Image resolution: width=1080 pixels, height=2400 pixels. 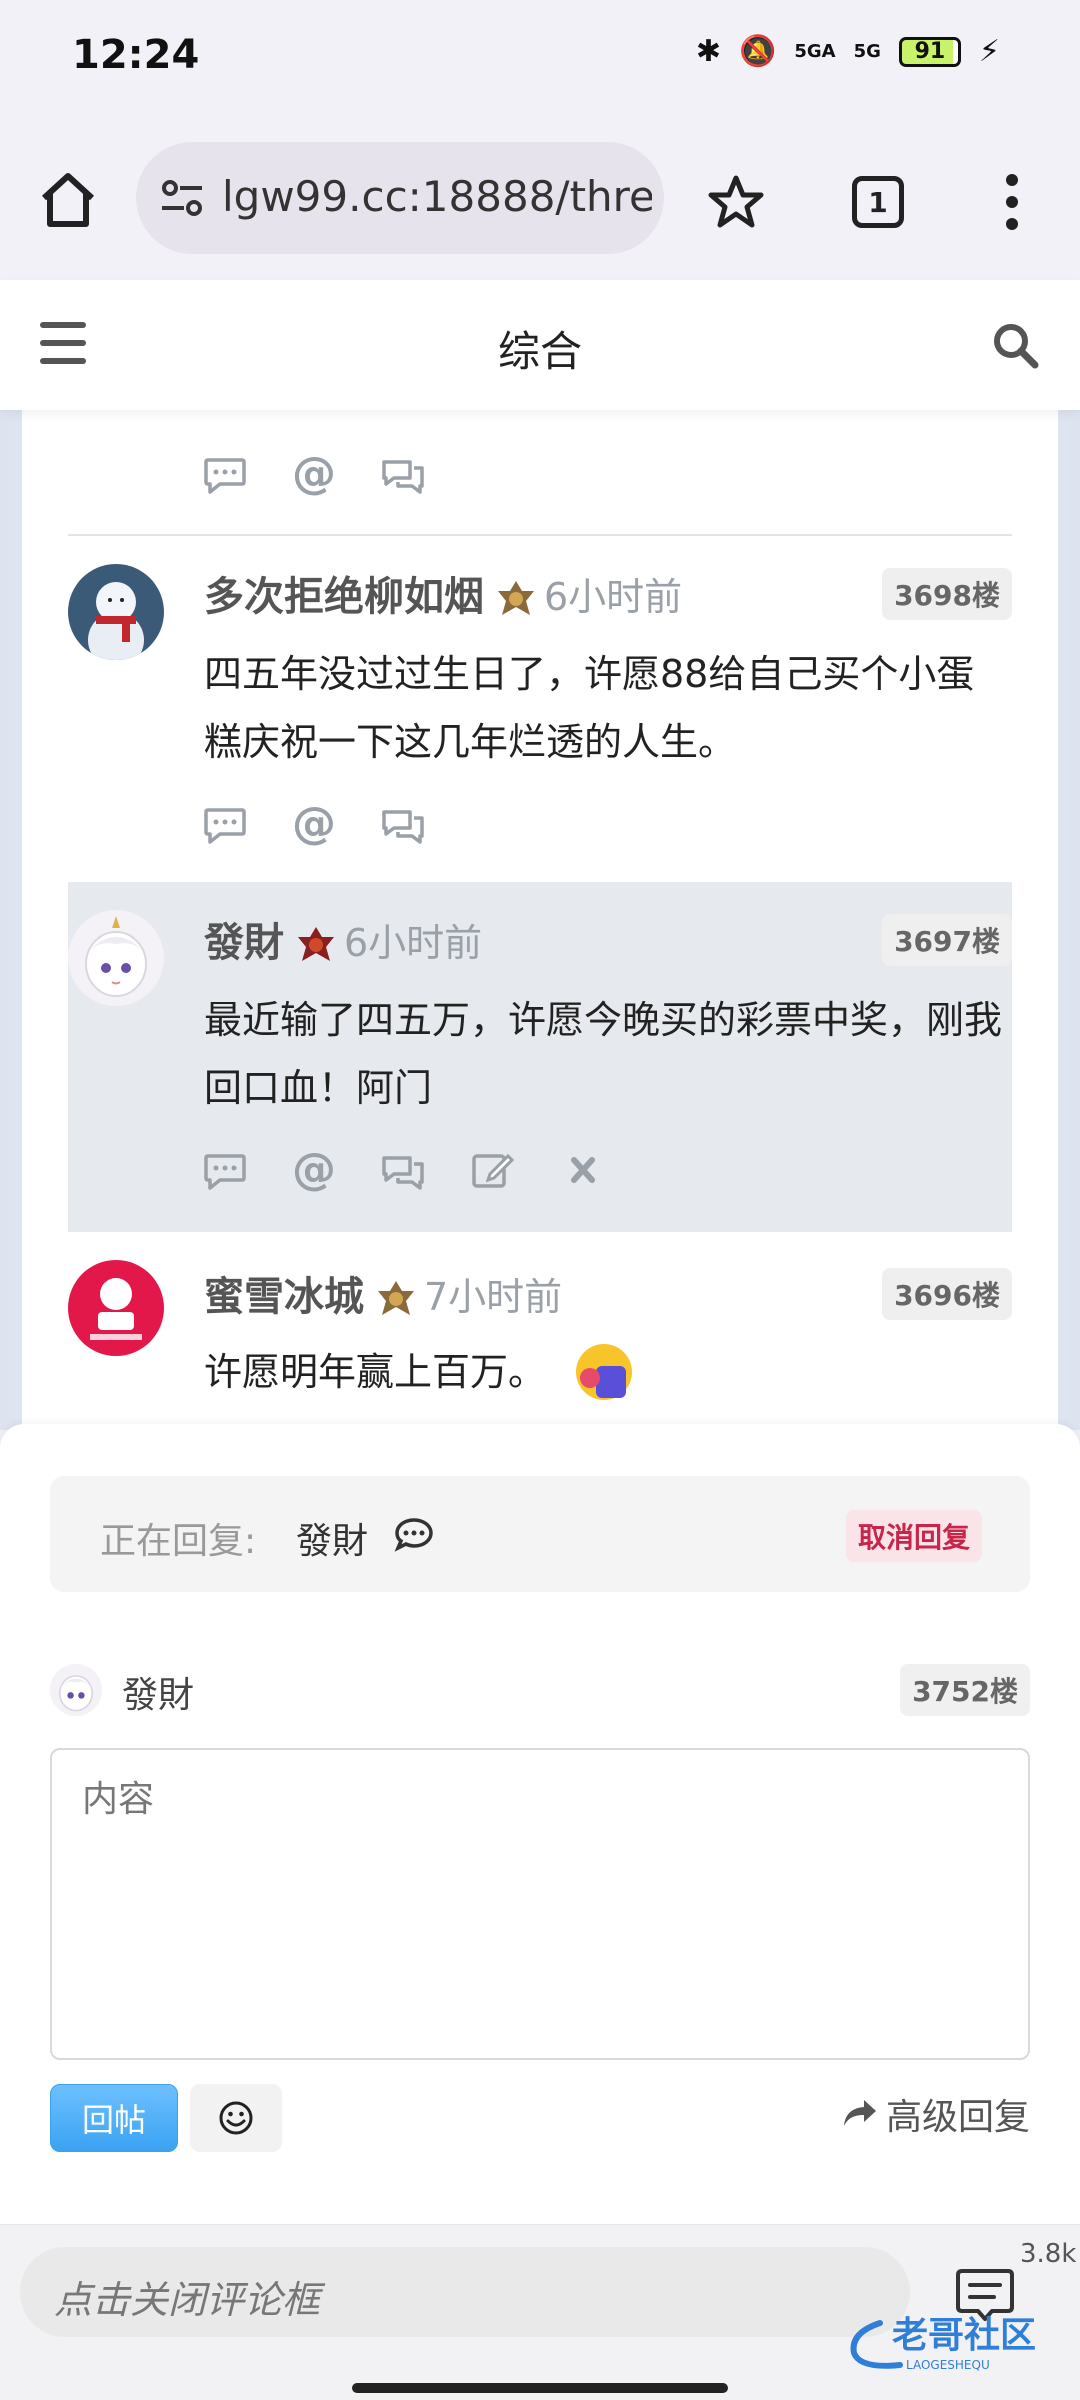 I want to click on home-button, so click(x=68, y=200).